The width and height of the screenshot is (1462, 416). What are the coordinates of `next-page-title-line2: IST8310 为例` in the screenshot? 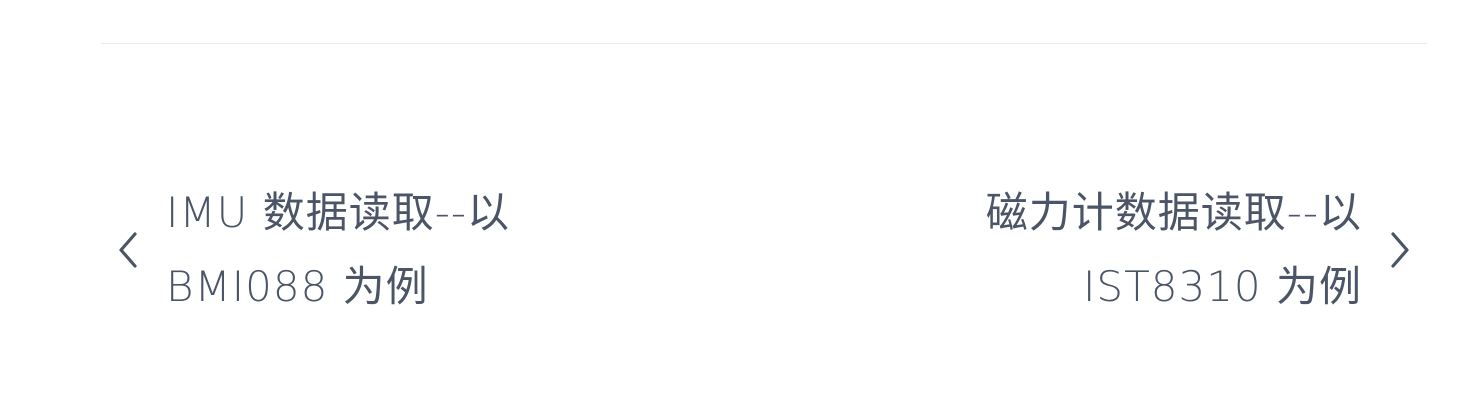 It's located at (1222, 286).